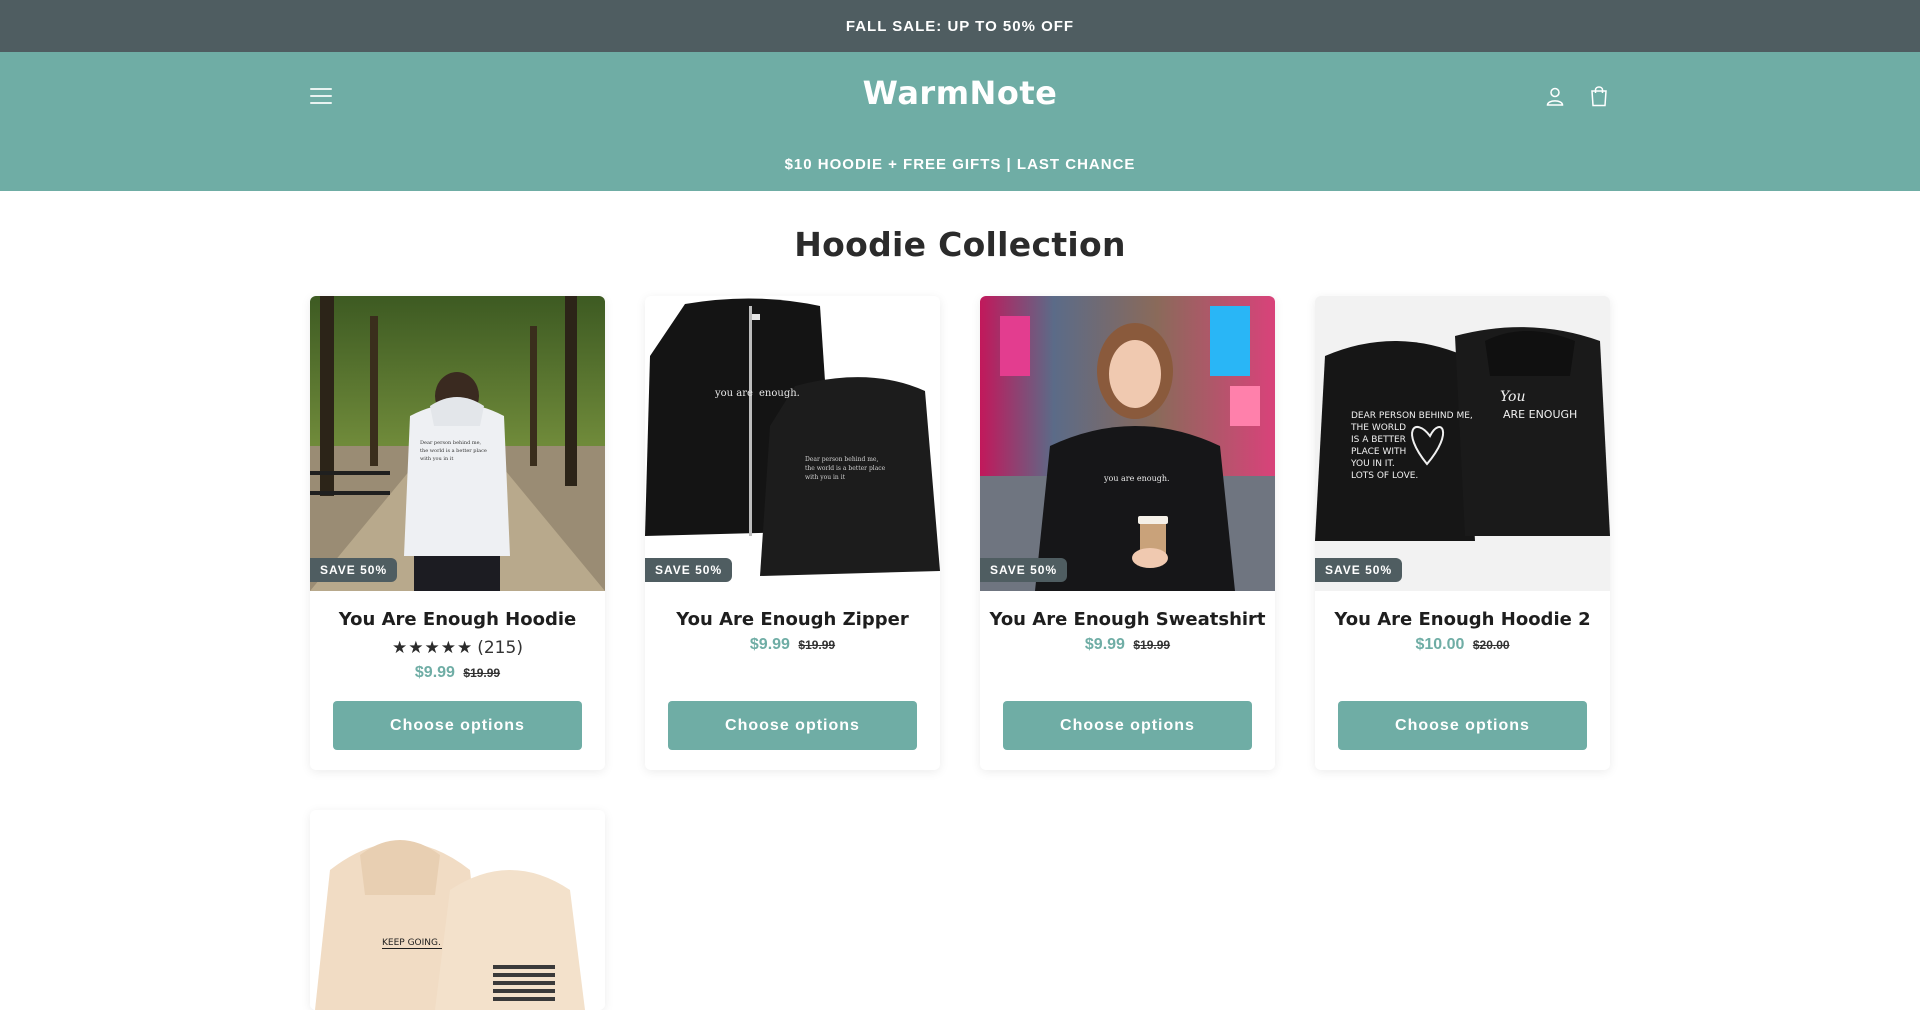  What do you see at coordinates (1372, 464) in the screenshot?
I see `svg-text: YOU IN IT.` at bounding box center [1372, 464].